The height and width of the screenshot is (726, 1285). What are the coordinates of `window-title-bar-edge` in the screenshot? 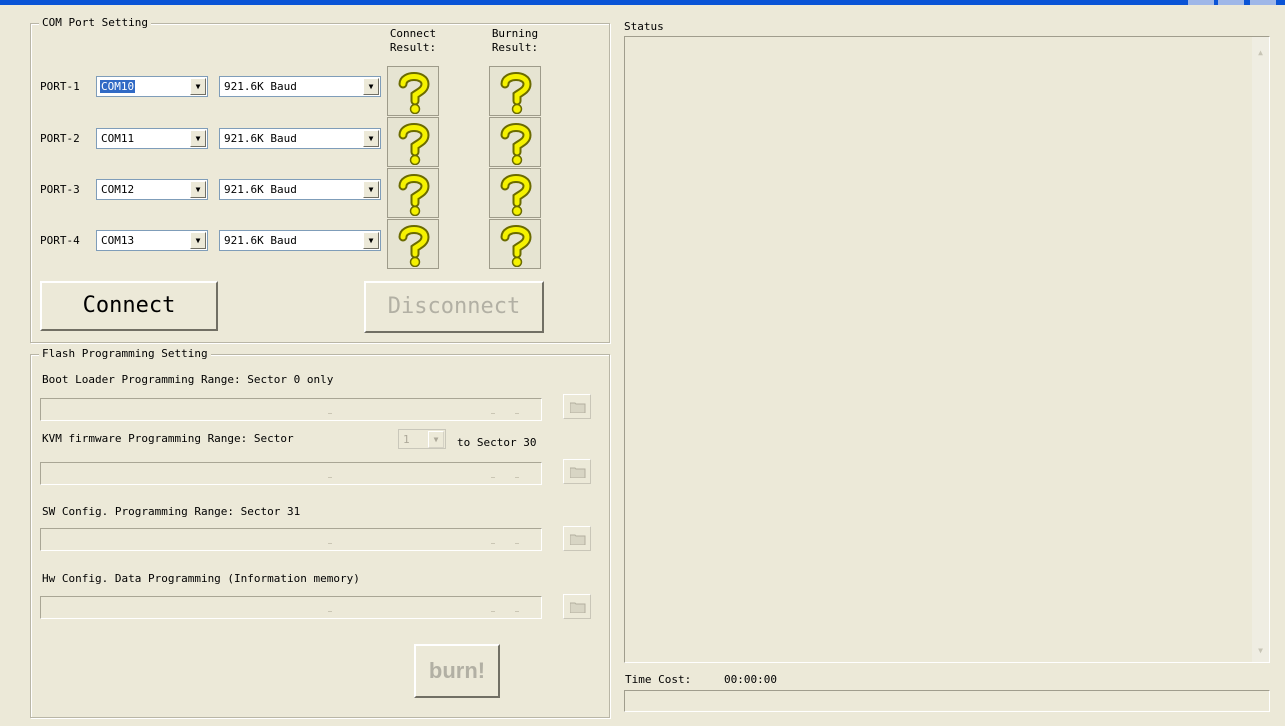 It's located at (642, 2).